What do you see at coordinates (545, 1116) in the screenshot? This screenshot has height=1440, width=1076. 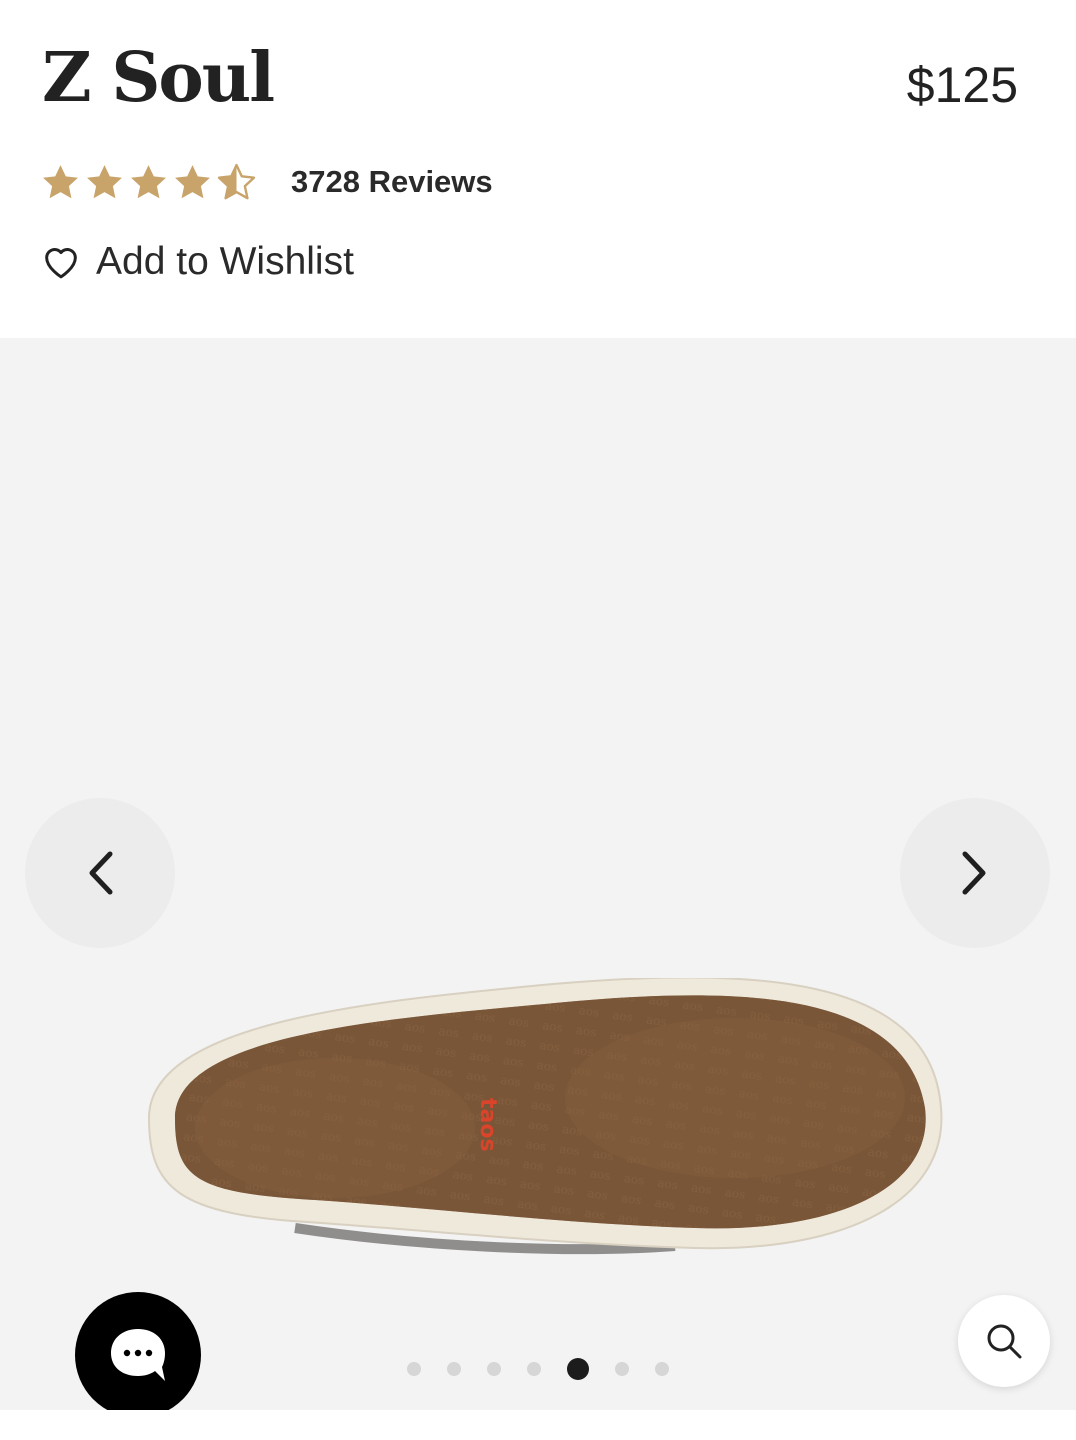 I see `shoe-sole-image: aos taos` at bounding box center [545, 1116].